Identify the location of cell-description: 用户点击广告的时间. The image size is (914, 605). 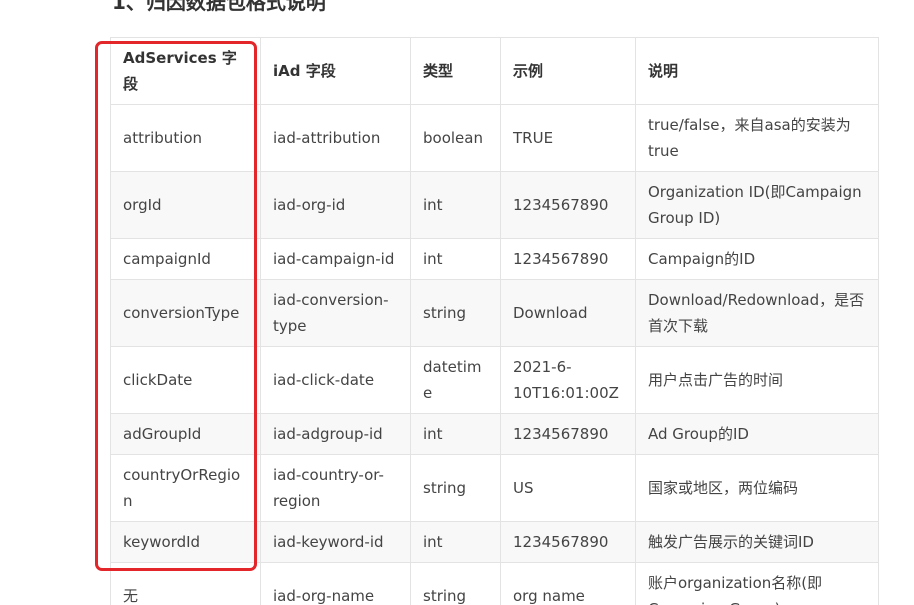
(757, 380).